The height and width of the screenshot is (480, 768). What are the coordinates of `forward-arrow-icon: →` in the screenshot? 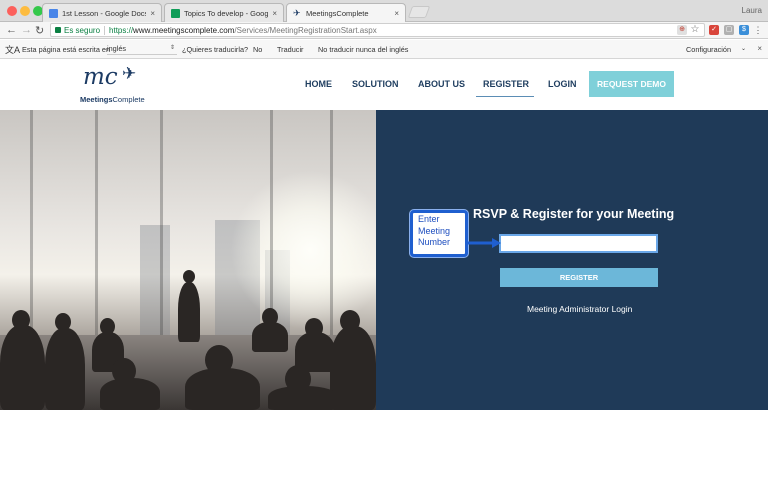 It's located at (26, 30).